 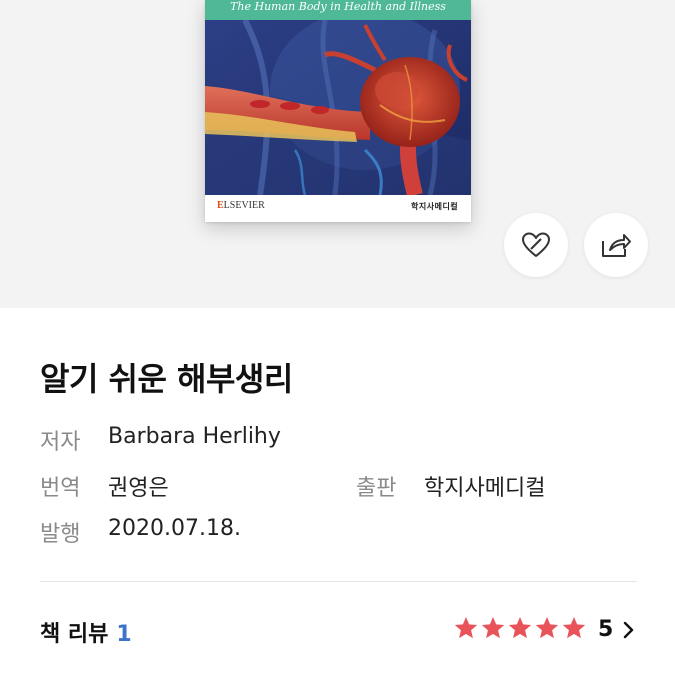 I want to click on rating-stars, so click(x=520, y=628).